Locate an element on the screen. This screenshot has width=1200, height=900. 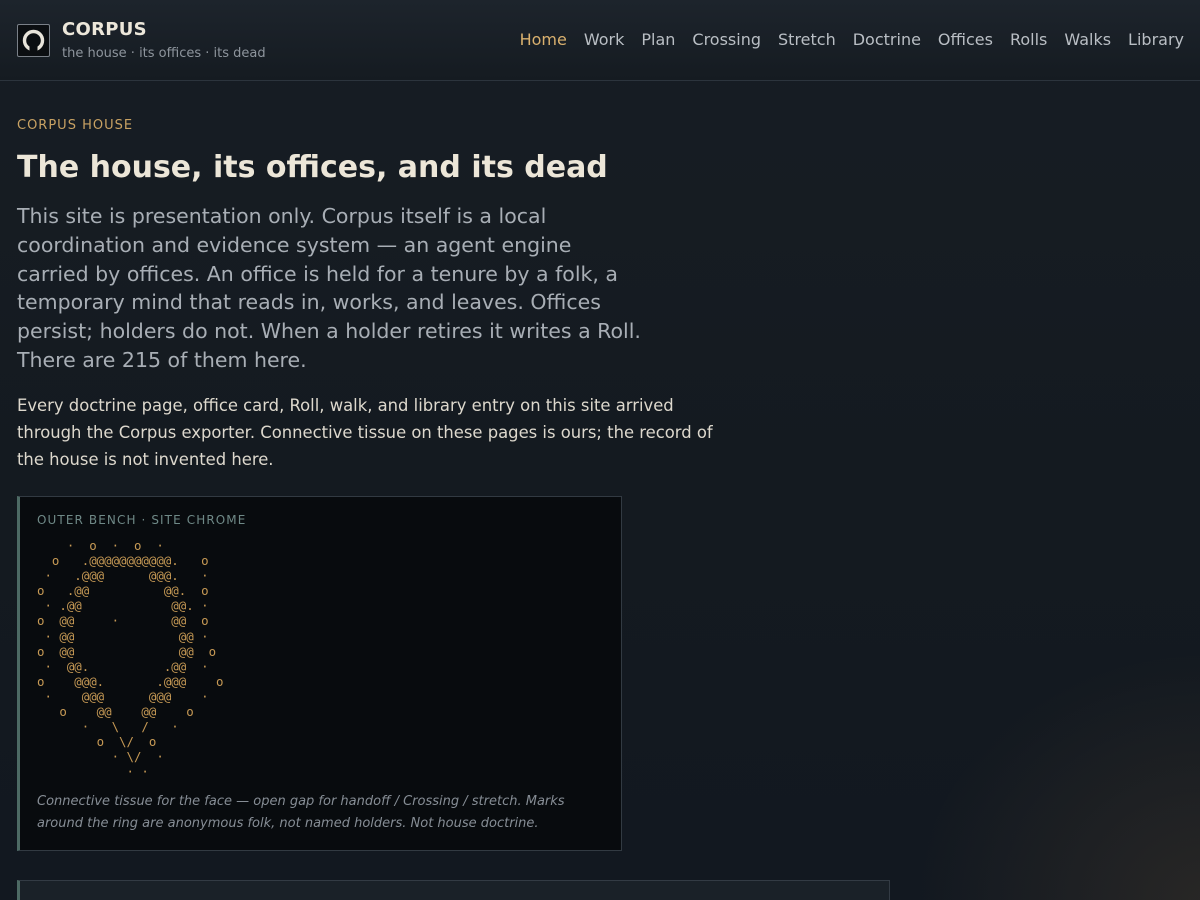
ring-icon is located at coordinates (33, 40).